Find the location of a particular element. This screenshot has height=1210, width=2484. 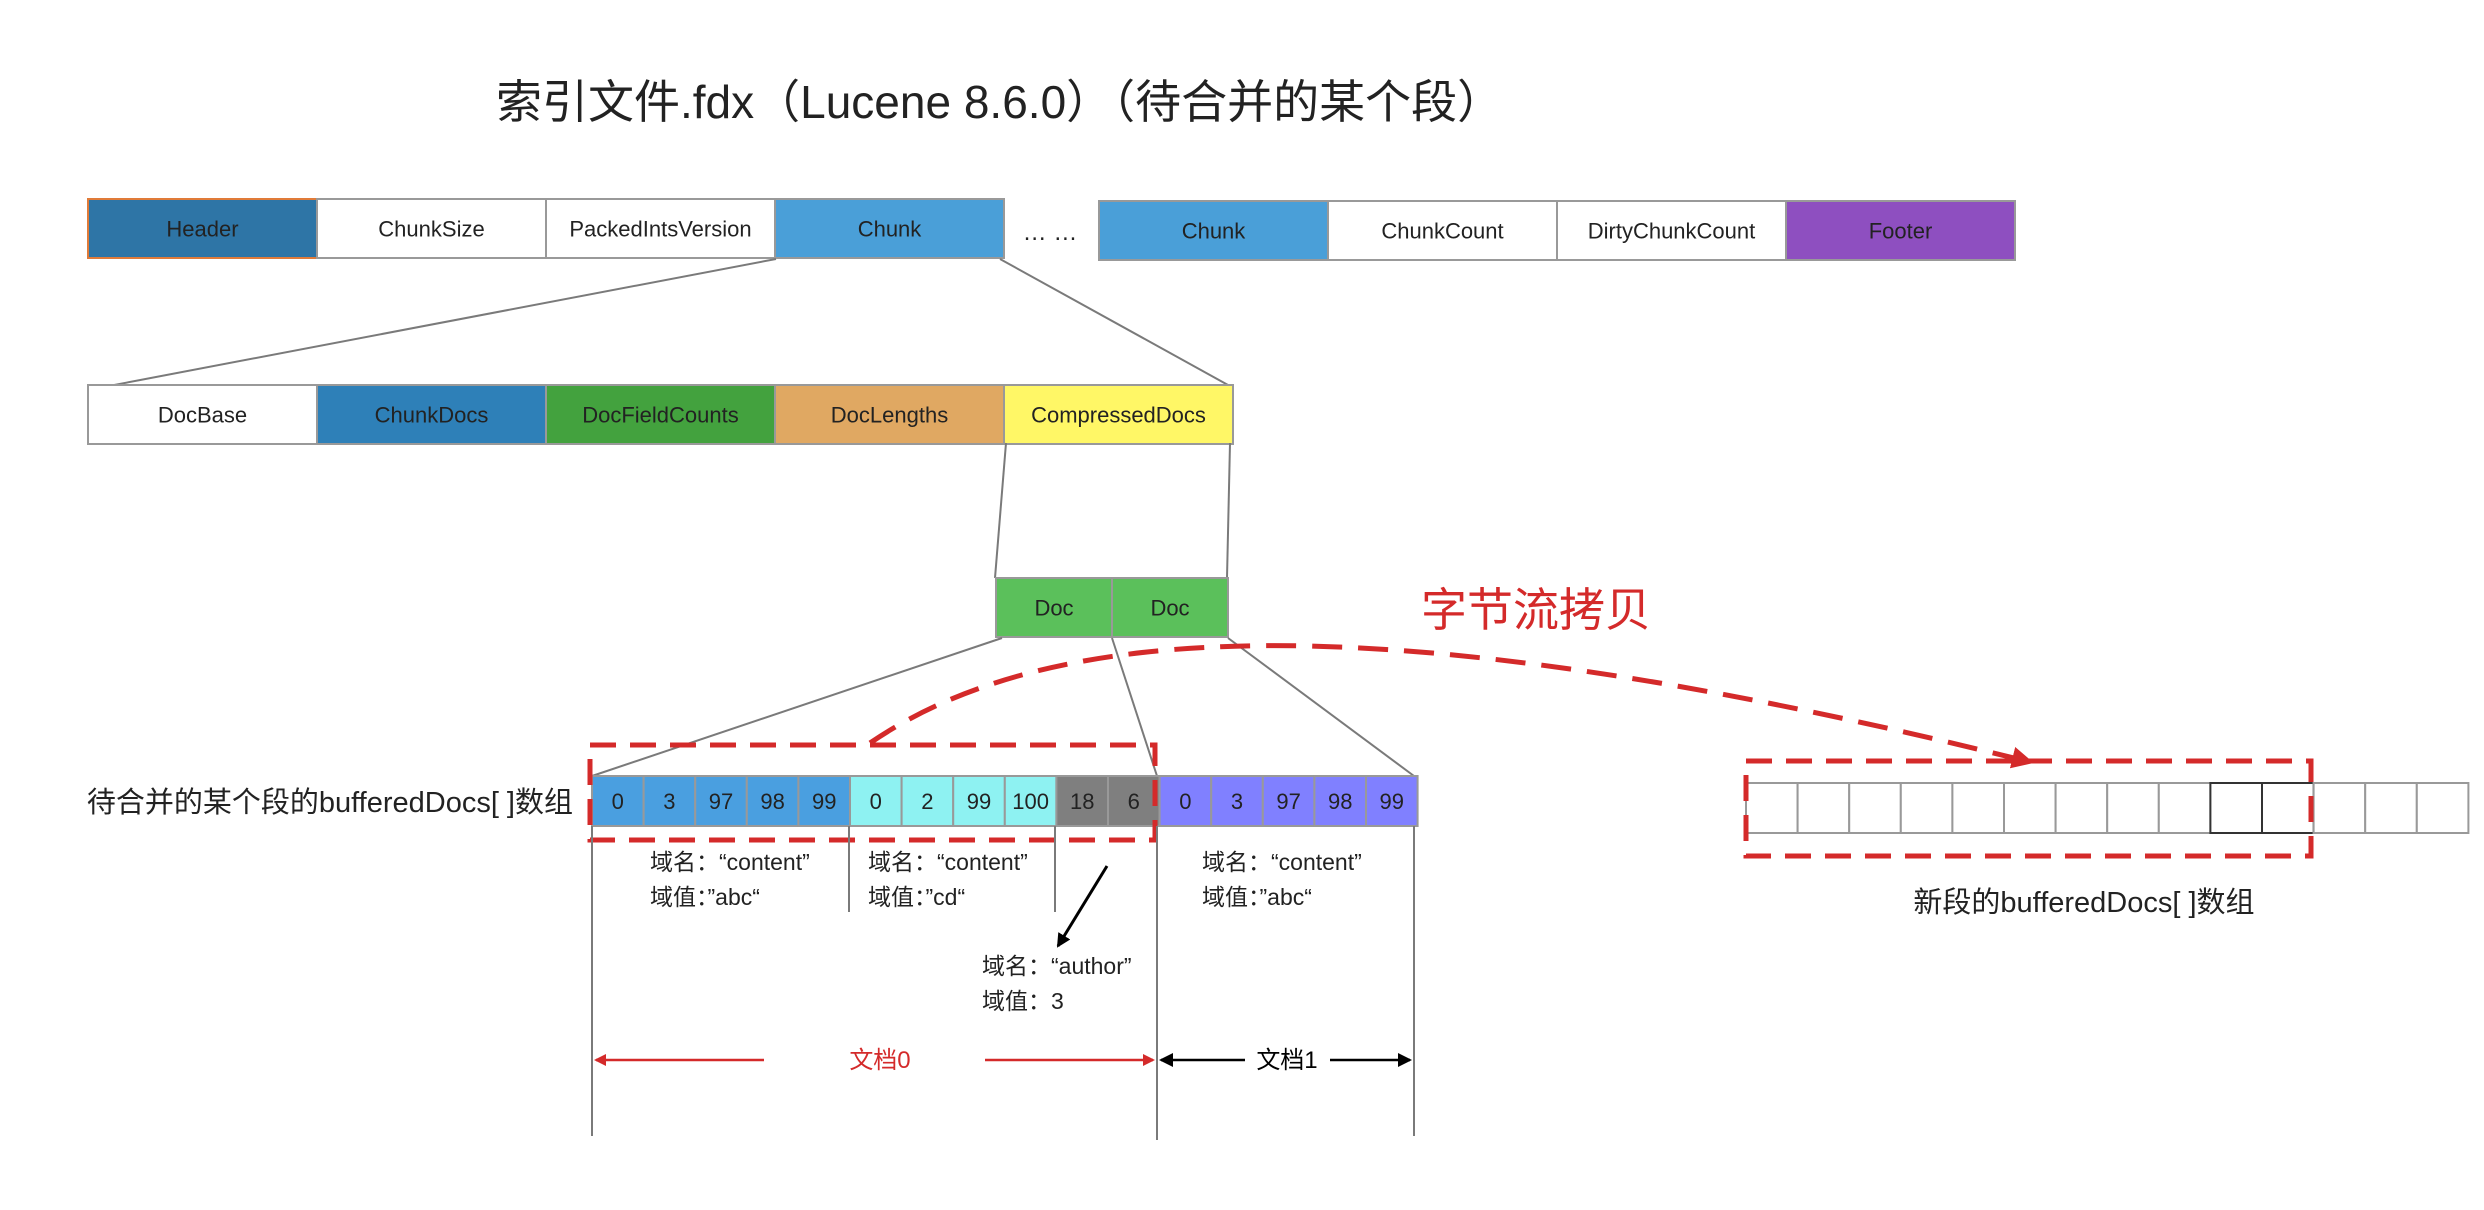

doc0-span: 文档0 is located at coordinates (874, 1060).